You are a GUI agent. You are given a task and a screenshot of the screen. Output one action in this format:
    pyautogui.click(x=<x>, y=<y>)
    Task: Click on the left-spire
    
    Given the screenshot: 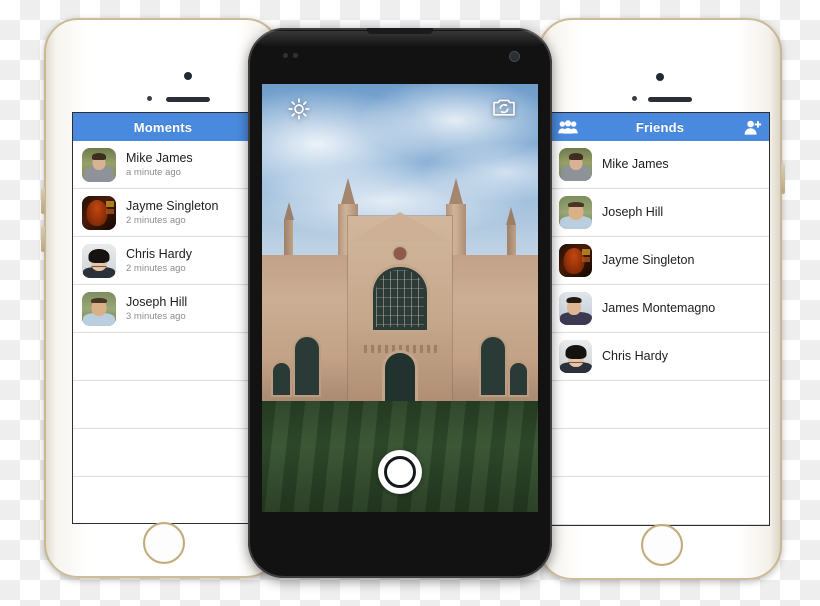 What is the action you would take?
    pyautogui.click(x=347, y=190)
    